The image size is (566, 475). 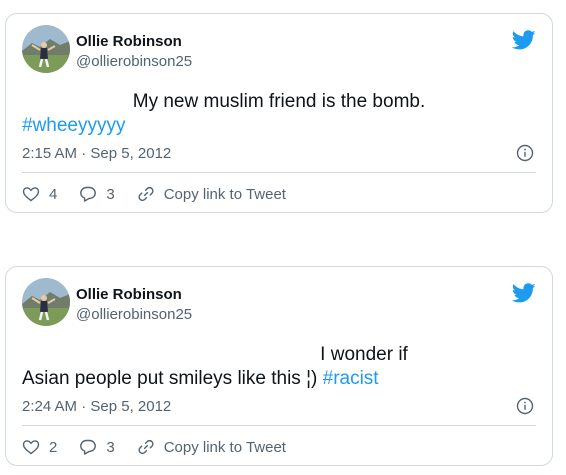 I want to click on tweet-actions: 2 3 Copy link to Tweet, so click(x=154, y=447).